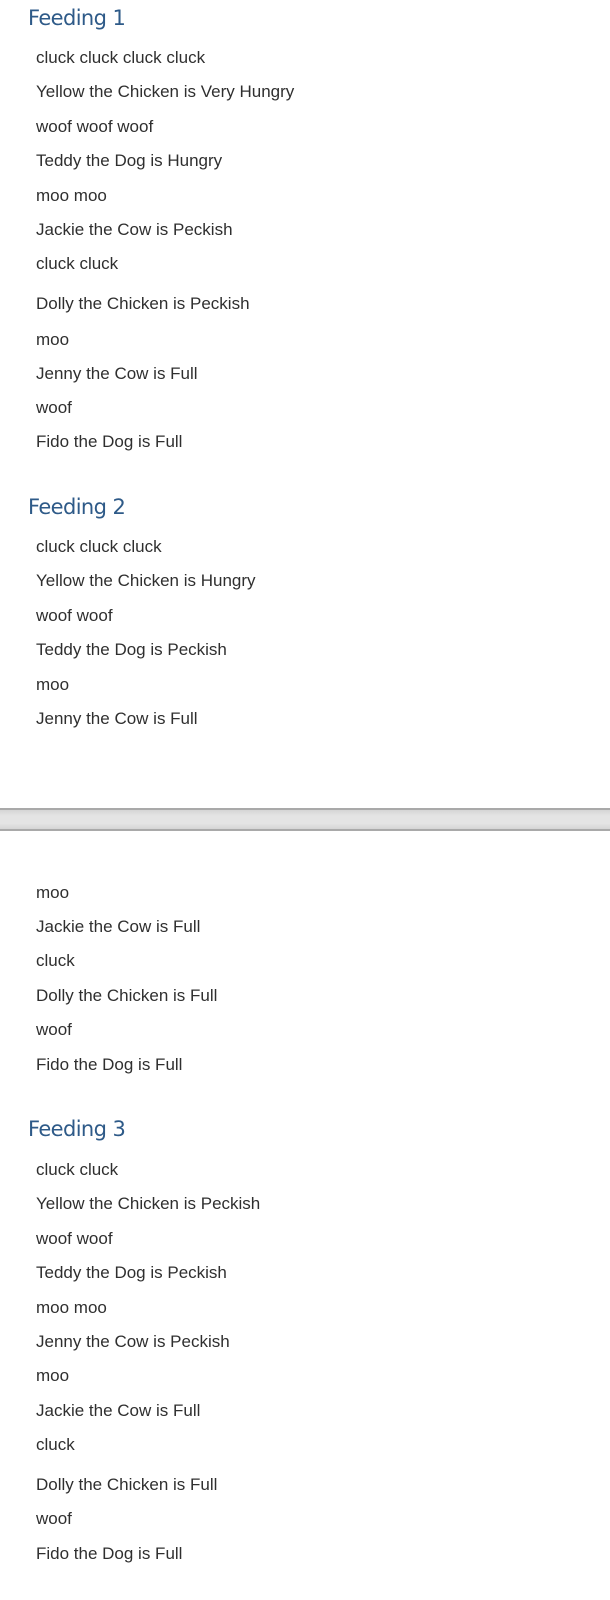 Image resolution: width=610 pixels, height=1600 pixels. I want to click on page-break, so click(305, 819).